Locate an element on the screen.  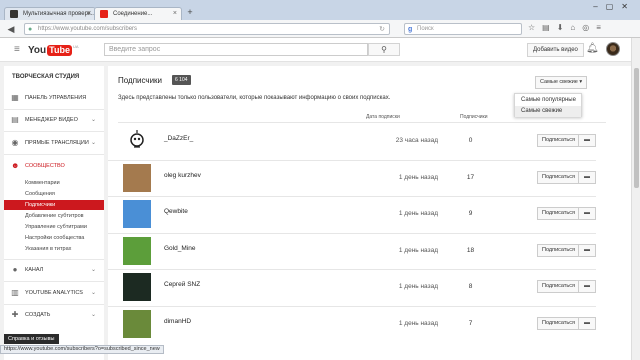
tab-favicon-icon is located at coordinates (14, 14).